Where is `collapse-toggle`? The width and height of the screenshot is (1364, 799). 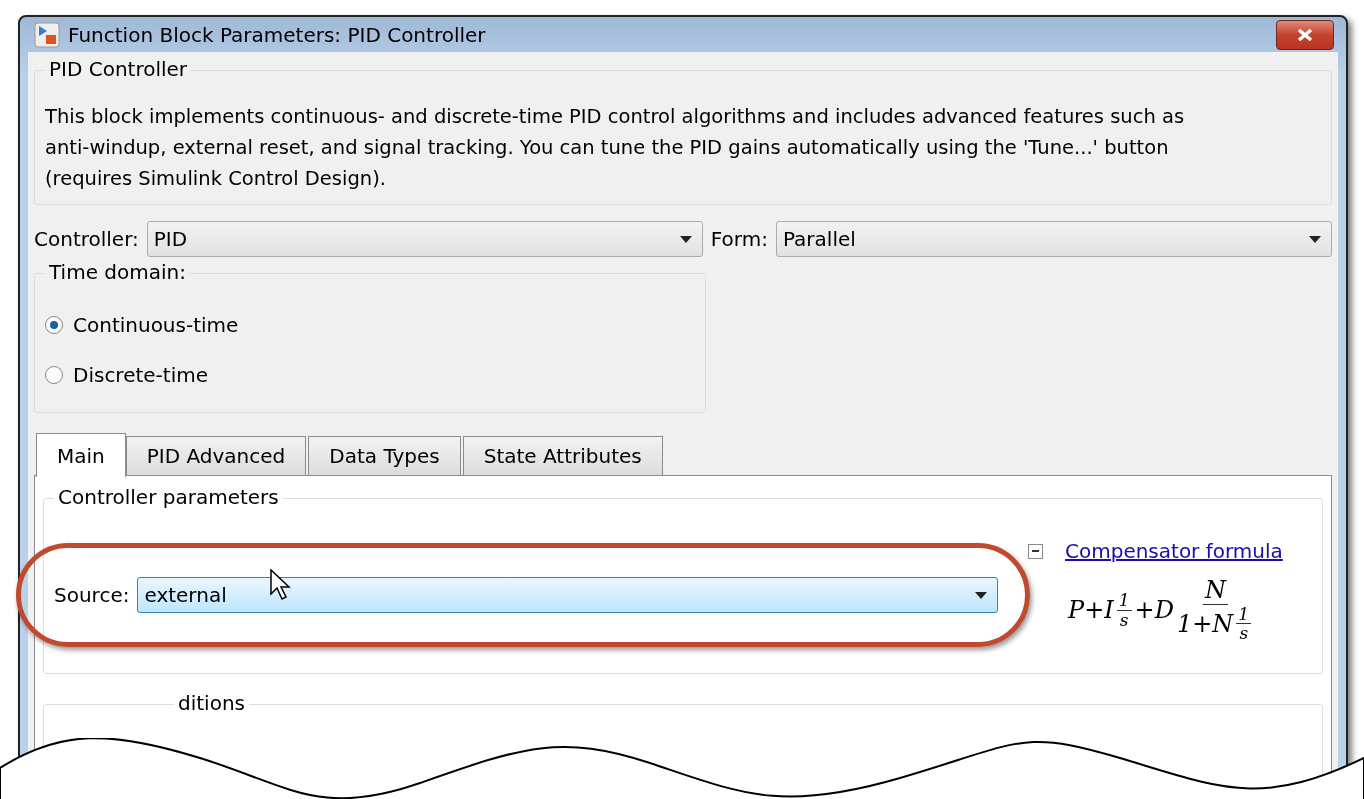
collapse-toggle is located at coordinates (1035, 551).